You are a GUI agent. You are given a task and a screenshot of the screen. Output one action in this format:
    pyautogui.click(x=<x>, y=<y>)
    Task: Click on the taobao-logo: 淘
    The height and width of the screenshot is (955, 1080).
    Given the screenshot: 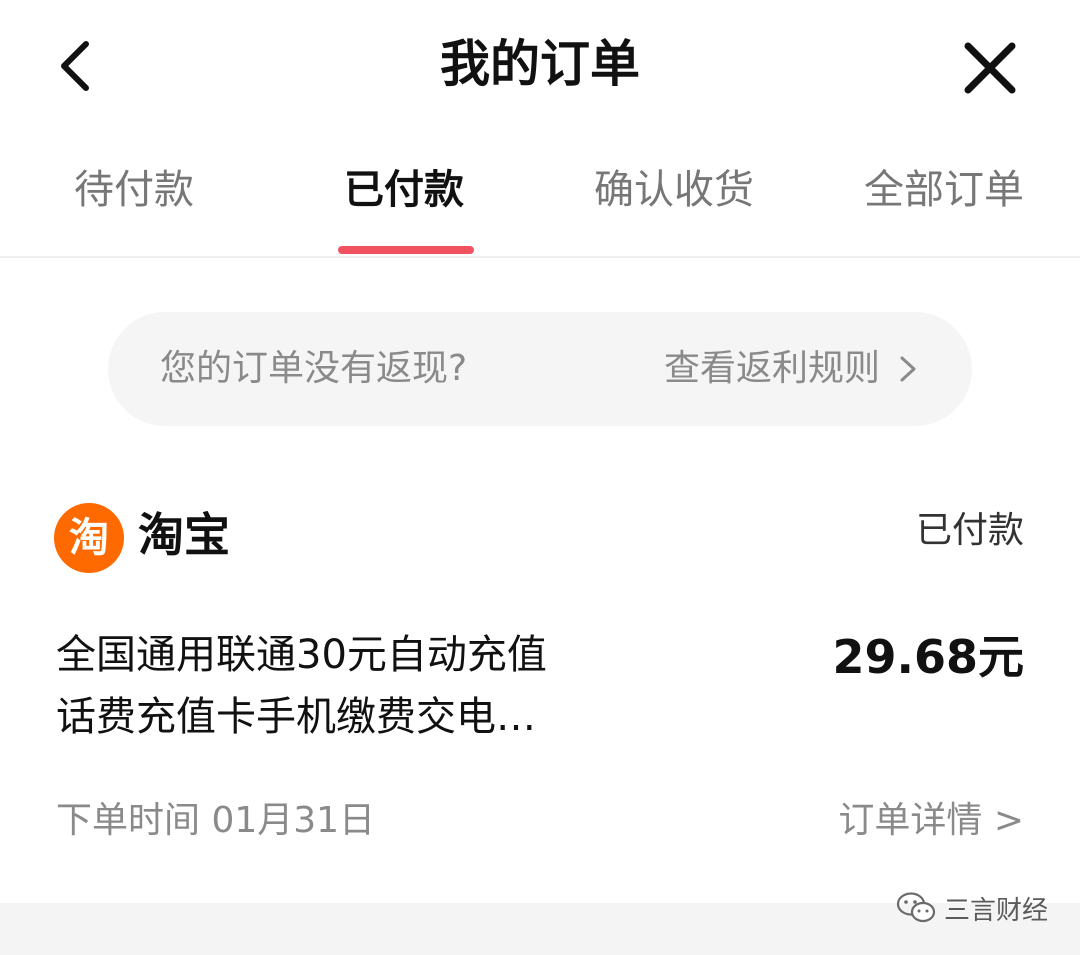 What is the action you would take?
    pyautogui.click(x=89, y=538)
    